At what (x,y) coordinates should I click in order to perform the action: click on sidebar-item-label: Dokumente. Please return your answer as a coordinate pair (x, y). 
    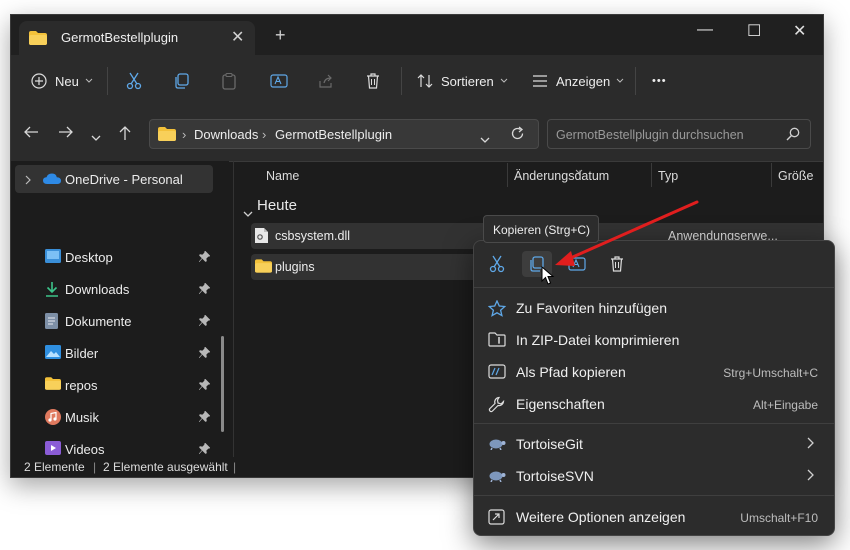
    Looking at the image, I should click on (98, 321).